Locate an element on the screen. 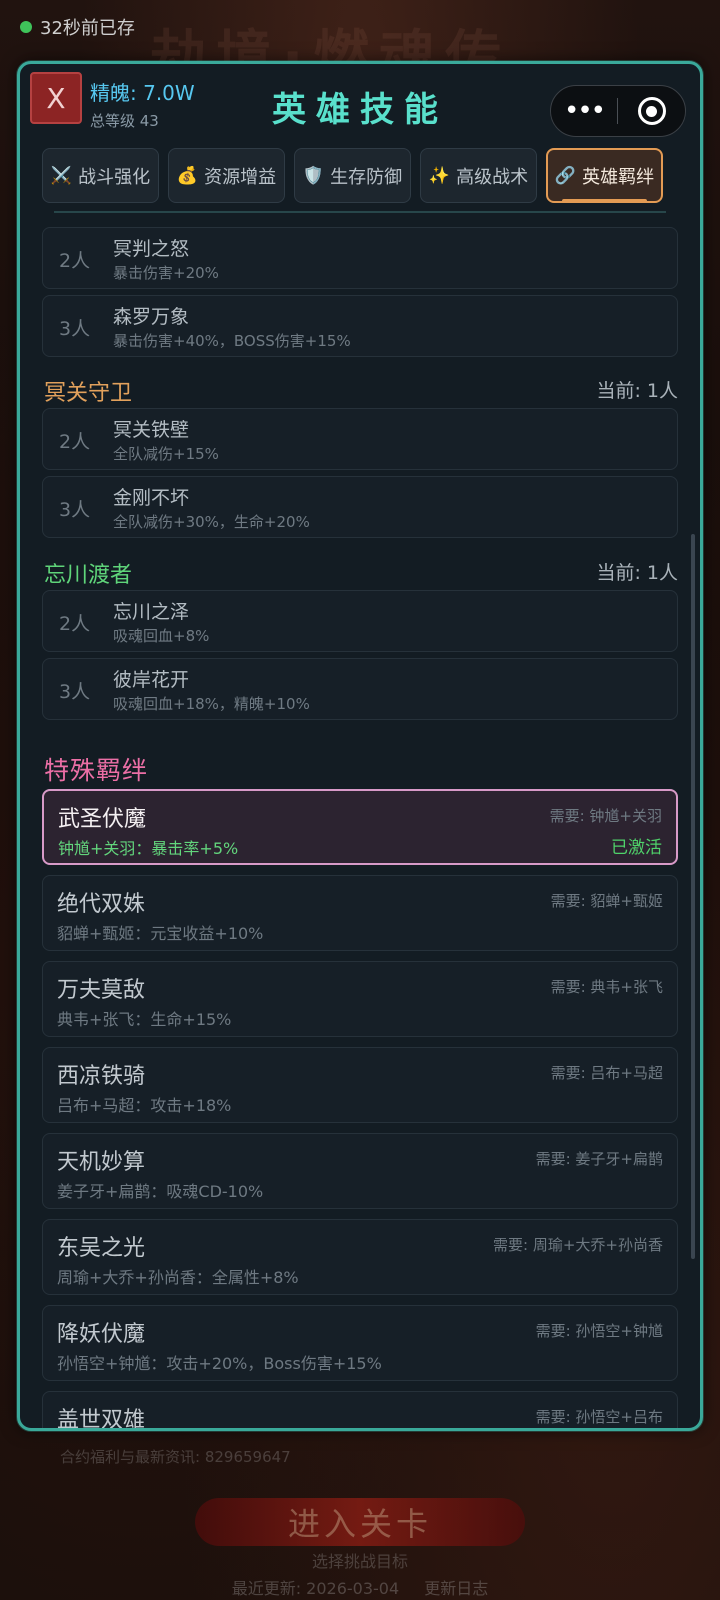 This screenshot has width=720, height=1600. tab-label: 战斗强化 is located at coordinates (114, 177).